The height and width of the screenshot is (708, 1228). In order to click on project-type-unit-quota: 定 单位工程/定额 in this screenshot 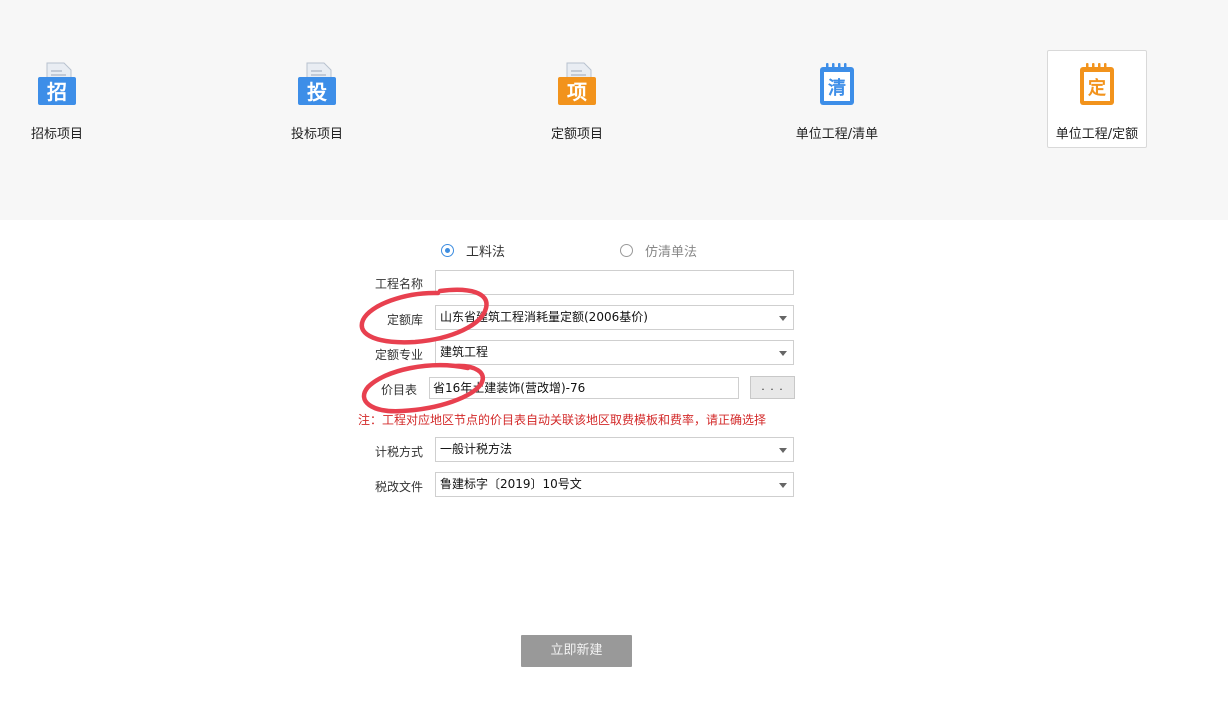, I will do `click(1097, 99)`.